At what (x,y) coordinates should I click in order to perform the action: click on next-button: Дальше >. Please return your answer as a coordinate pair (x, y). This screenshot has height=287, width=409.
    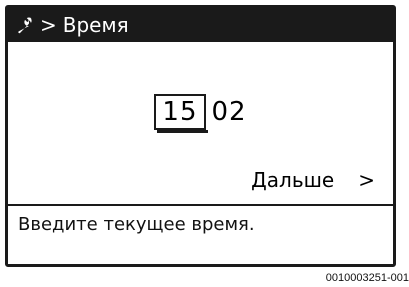
    Looking at the image, I should click on (313, 180).